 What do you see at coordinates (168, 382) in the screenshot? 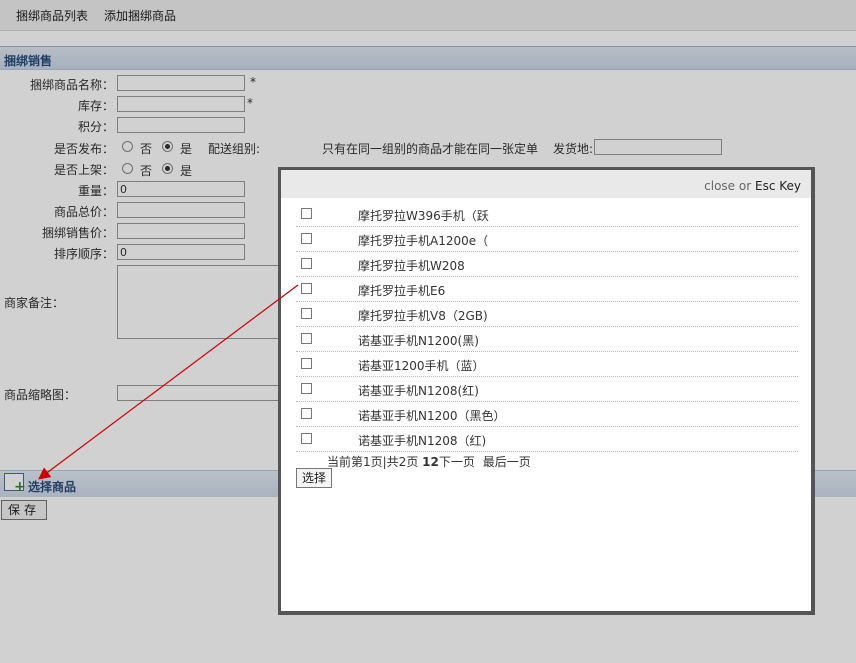
I see `annotation-arrow` at bounding box center [168, 382].